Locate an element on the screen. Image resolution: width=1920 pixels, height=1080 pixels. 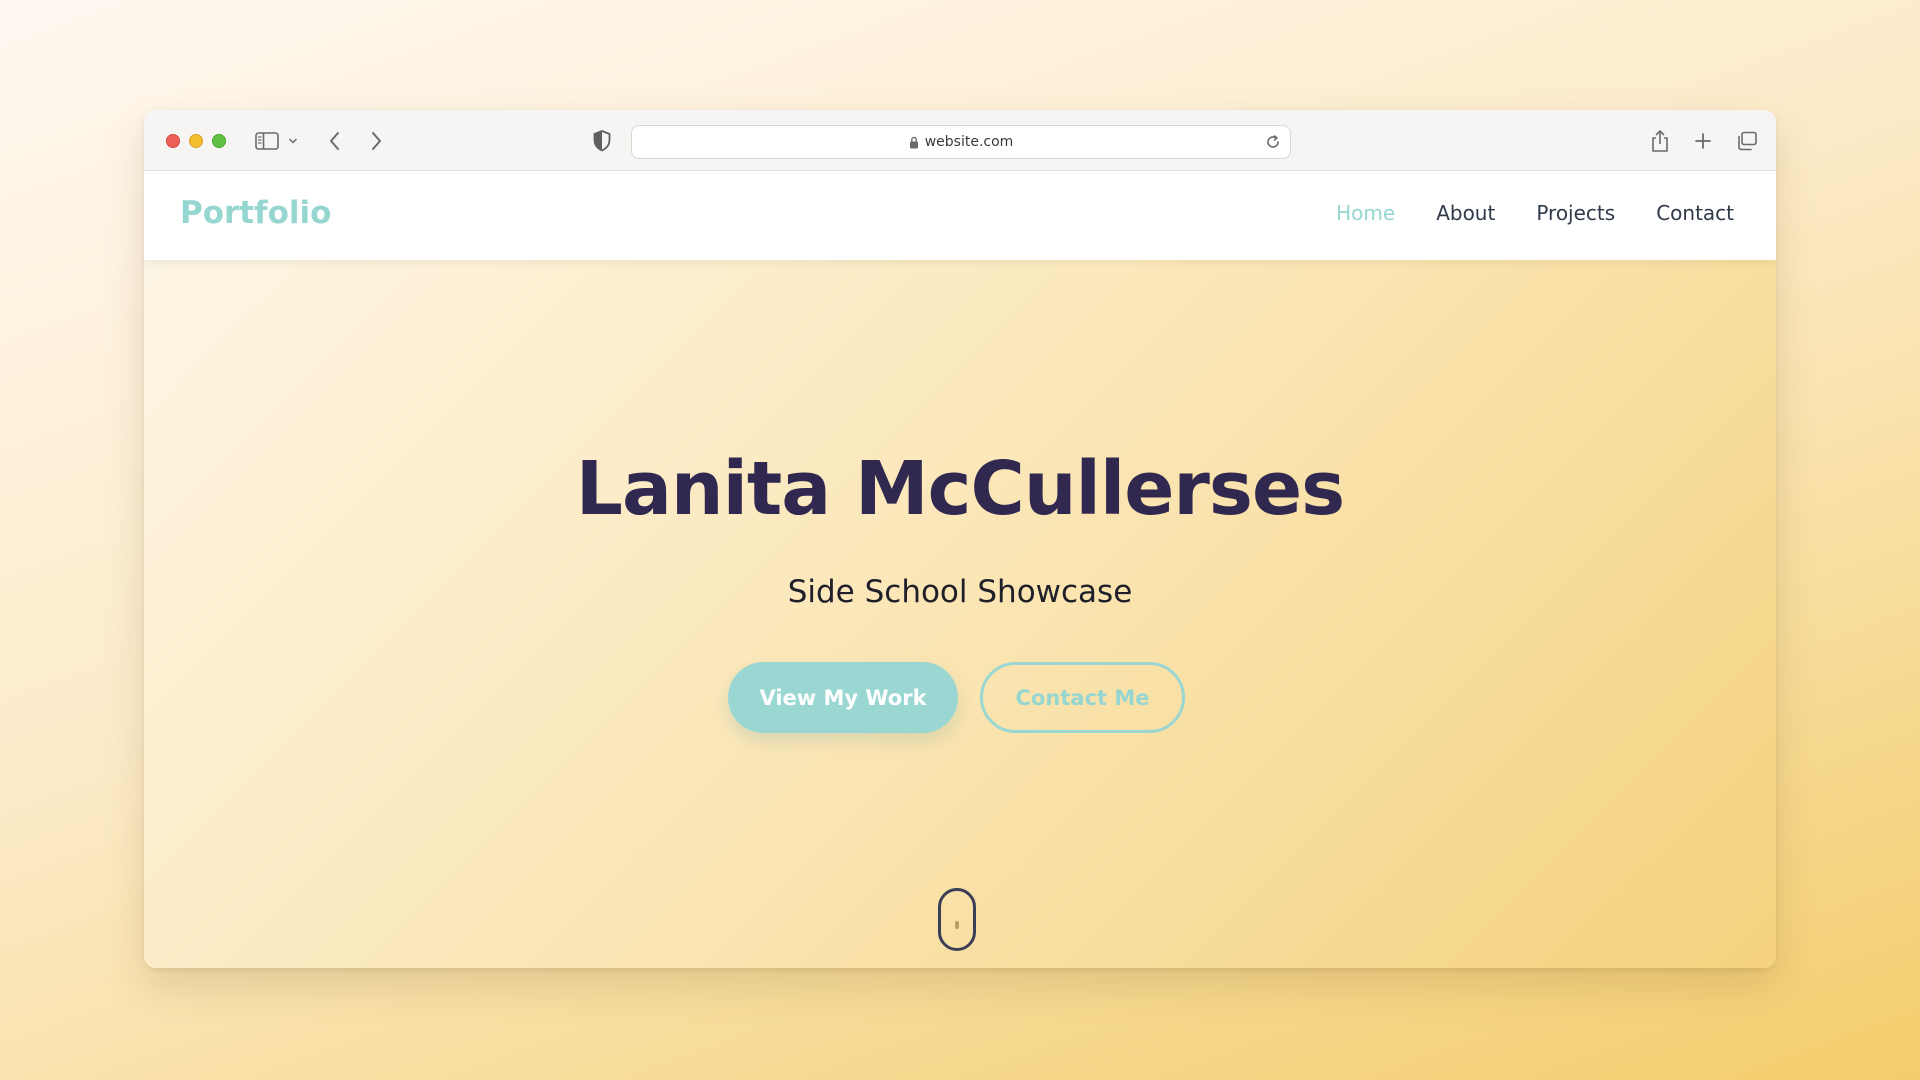
sidebar-icon is located at coordinates (267, 141).